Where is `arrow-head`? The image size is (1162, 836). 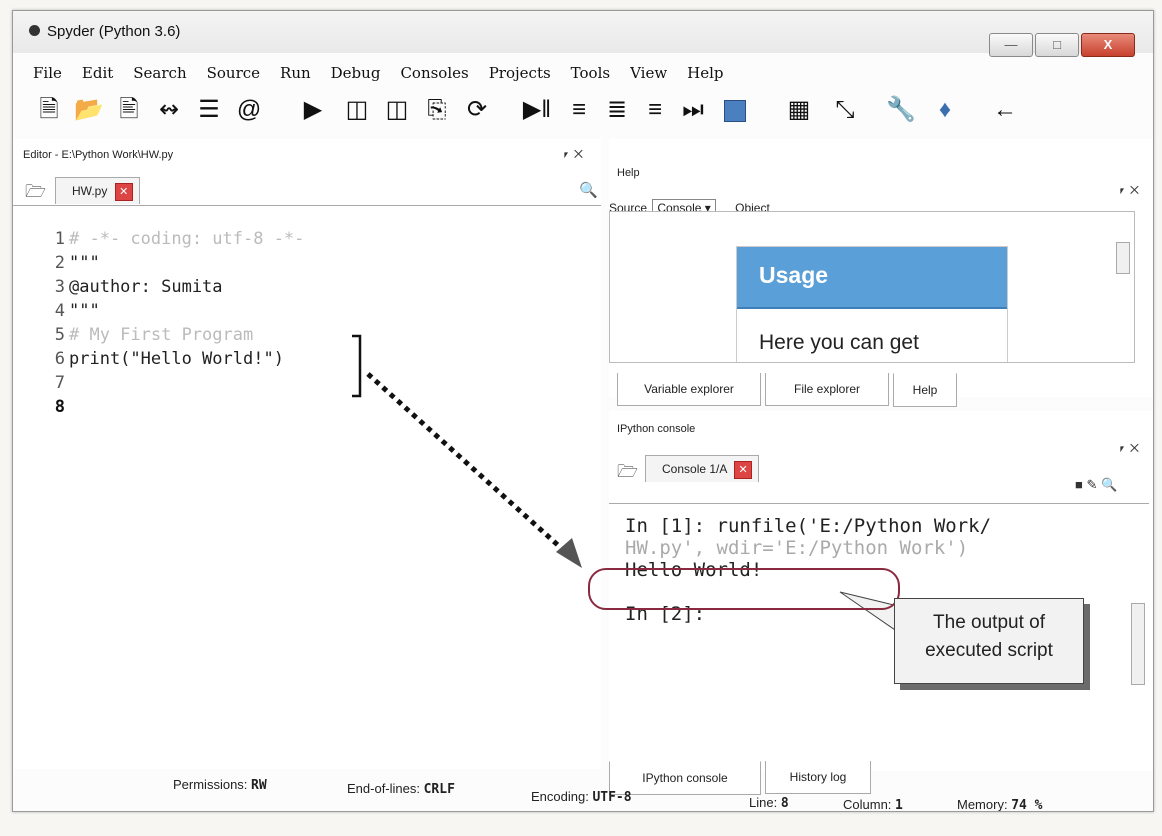
arrow-head is located at coordinates (569, 553).